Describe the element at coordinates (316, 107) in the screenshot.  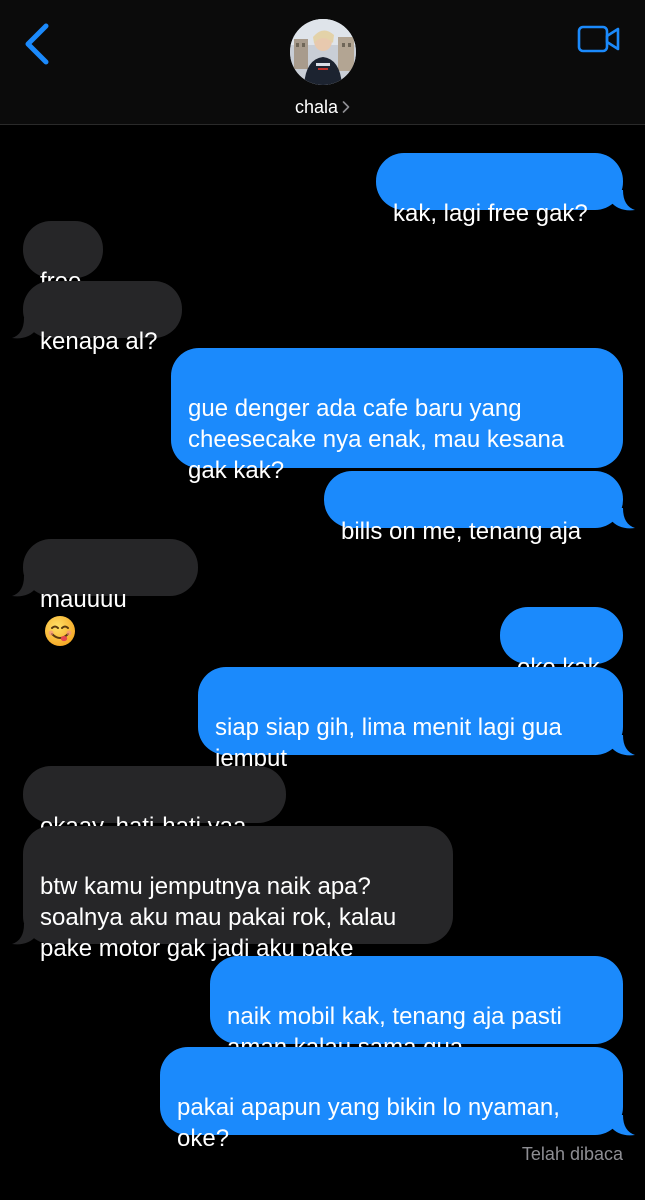
I see `contact-name: chala` at that location.